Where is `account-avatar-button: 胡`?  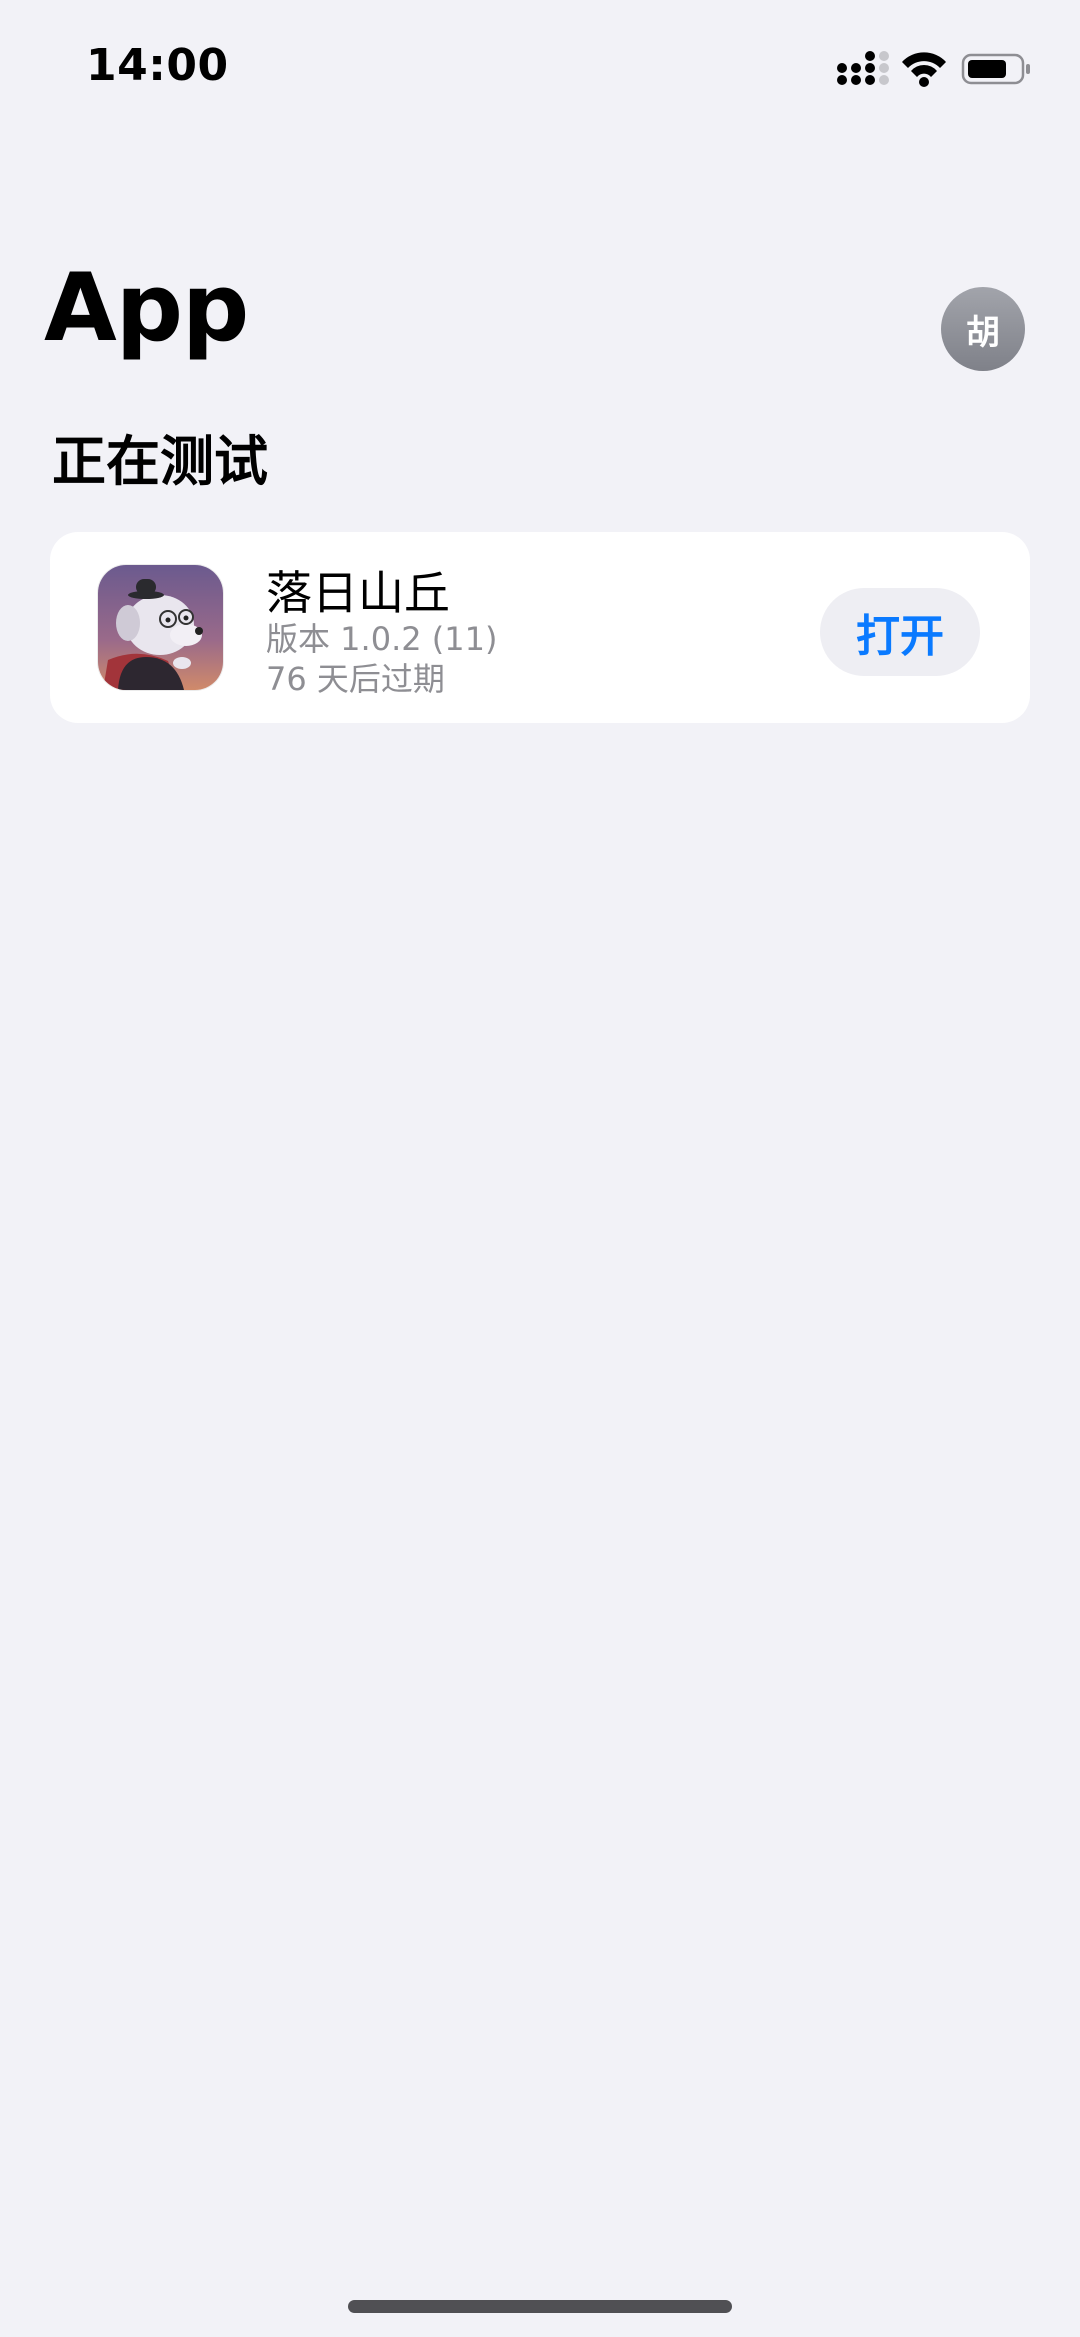
account-avatar-button: 胡 is located at coordinates (983, 329).